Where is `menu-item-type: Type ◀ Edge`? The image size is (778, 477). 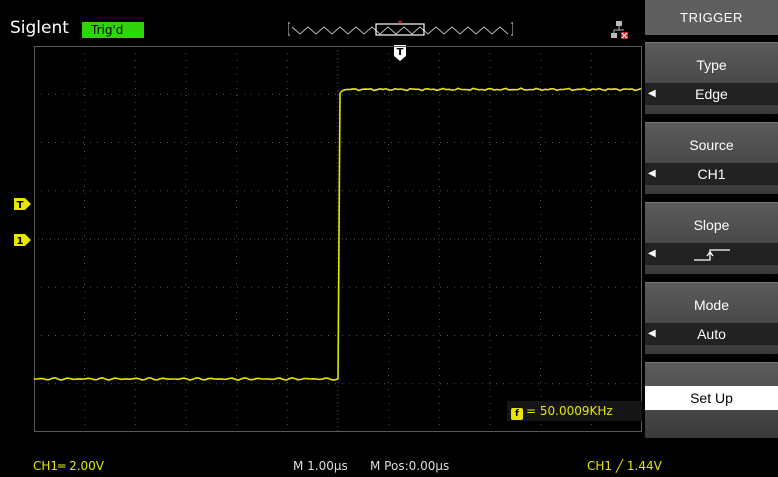
menu-item-type: Type ◀ Edge is located at coordinates (711, 78).